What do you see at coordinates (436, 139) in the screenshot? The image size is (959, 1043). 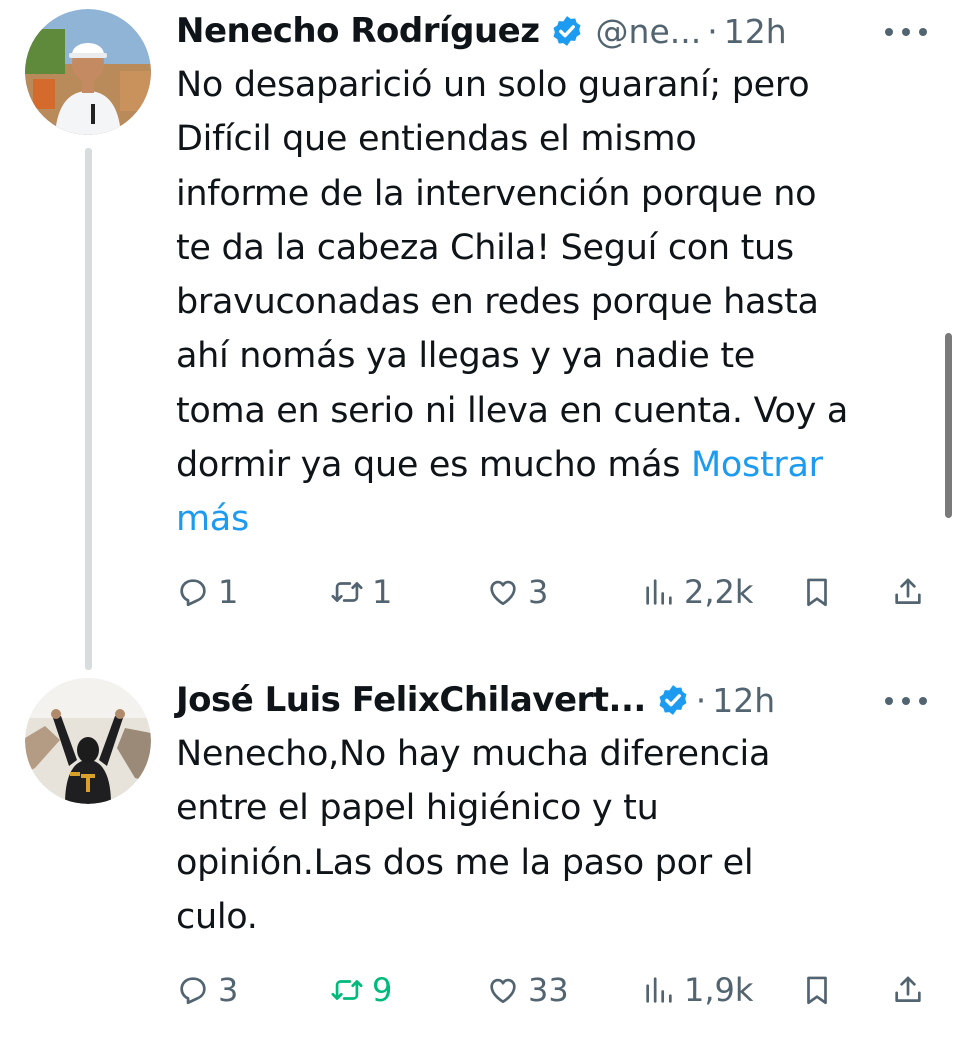 I see `tweet-text-line: Difícil que entiendas el mismo` at bounding box center [436, 139].